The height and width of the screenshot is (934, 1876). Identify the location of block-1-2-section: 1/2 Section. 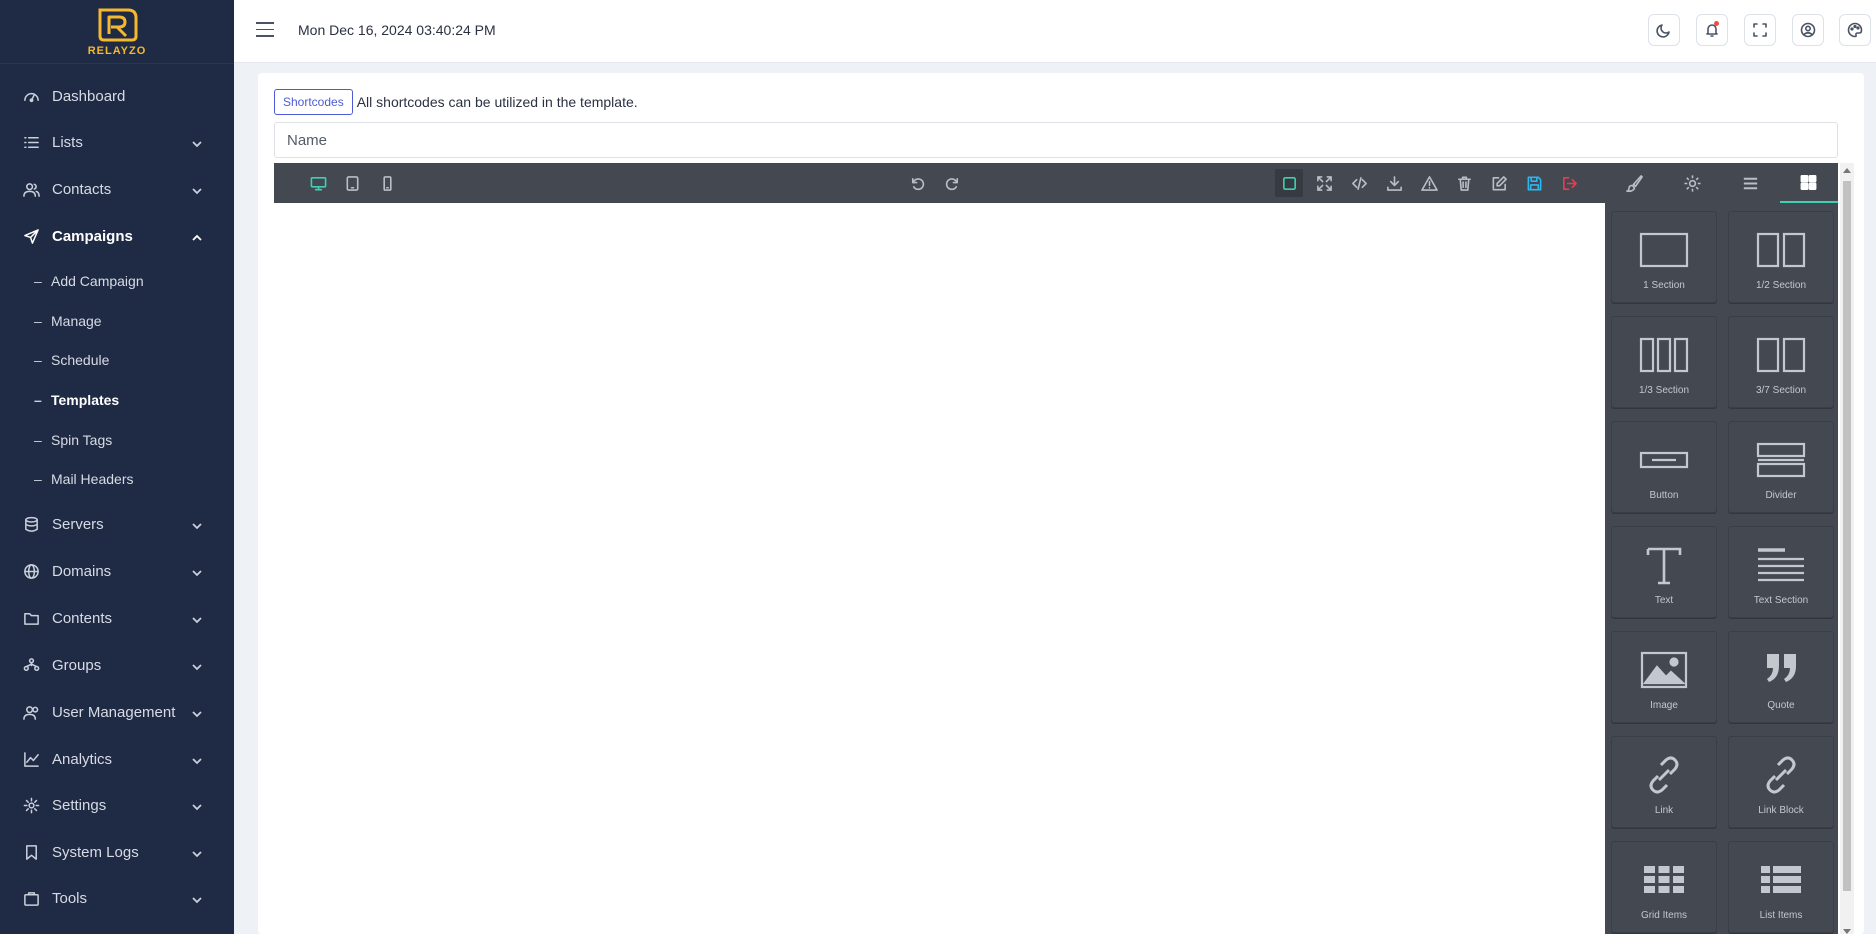
(1781, 257).